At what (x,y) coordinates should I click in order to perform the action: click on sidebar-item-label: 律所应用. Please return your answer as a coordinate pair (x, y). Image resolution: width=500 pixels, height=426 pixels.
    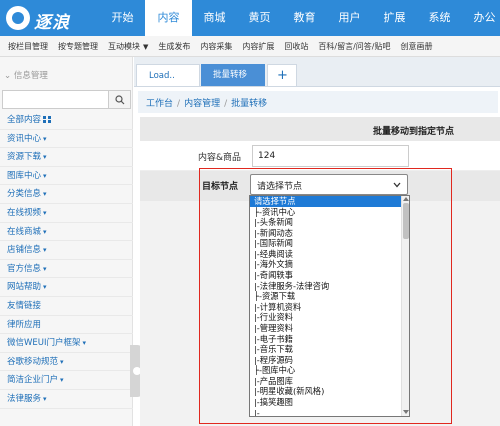
    Looking at the image, I should click on (24, 324).